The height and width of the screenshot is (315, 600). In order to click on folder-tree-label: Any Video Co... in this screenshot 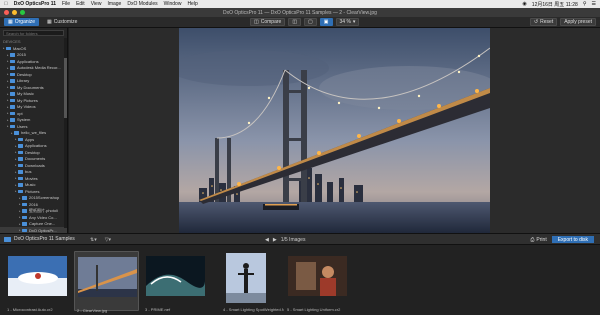, I will do `click(43, 217)`.